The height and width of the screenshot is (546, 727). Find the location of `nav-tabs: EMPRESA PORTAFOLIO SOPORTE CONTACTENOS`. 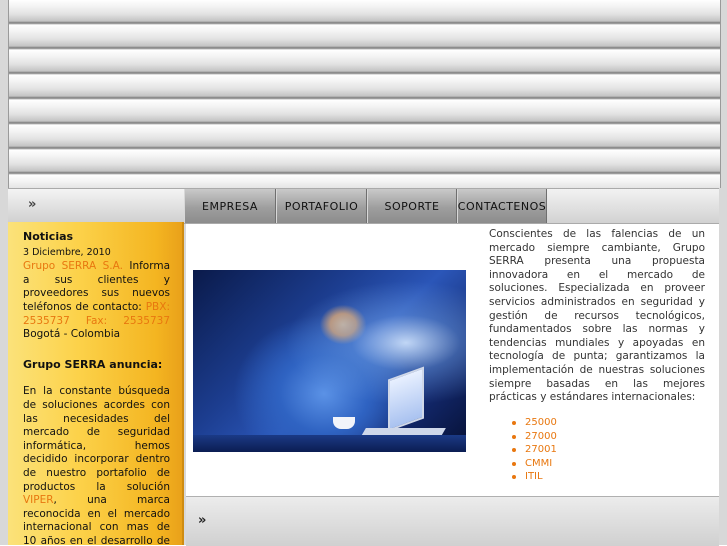

nav-tabs: EMPRESA PORTAFOLIO SOPORTE CONTACTENOS is located at coordinates (365, 206).